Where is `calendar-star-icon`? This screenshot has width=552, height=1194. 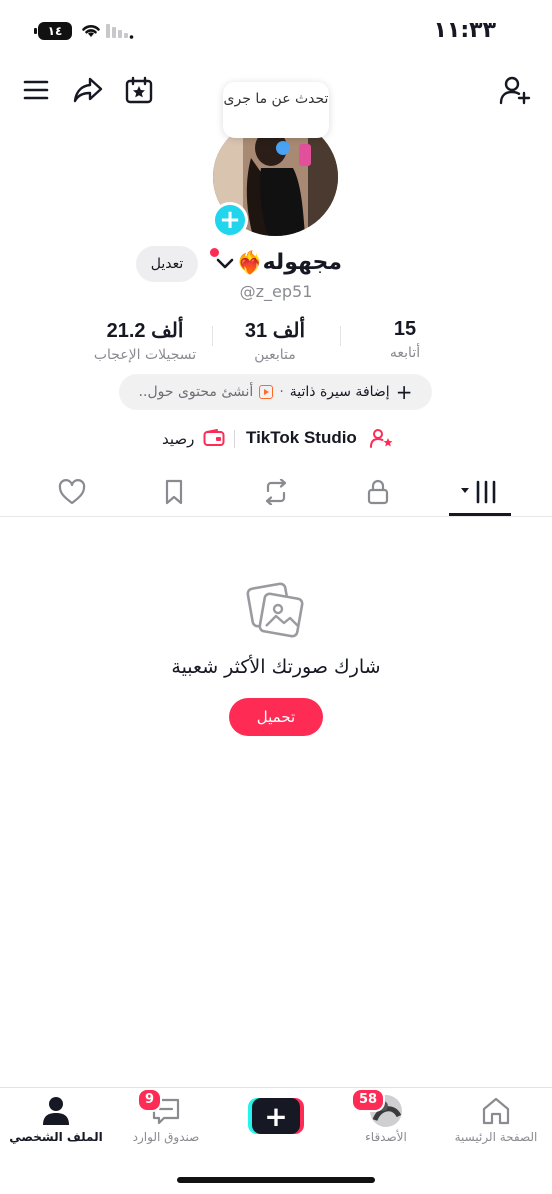 calendar-star-icon is located at coordinates (139, 90).